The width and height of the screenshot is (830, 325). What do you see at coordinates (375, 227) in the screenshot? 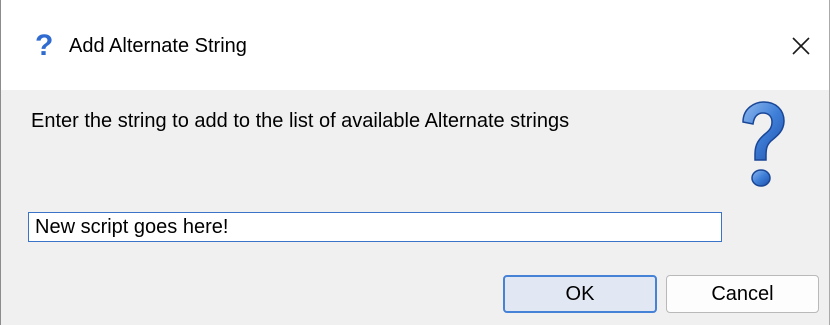
I see `alternate-string-input` at bounding box center [375, 227].